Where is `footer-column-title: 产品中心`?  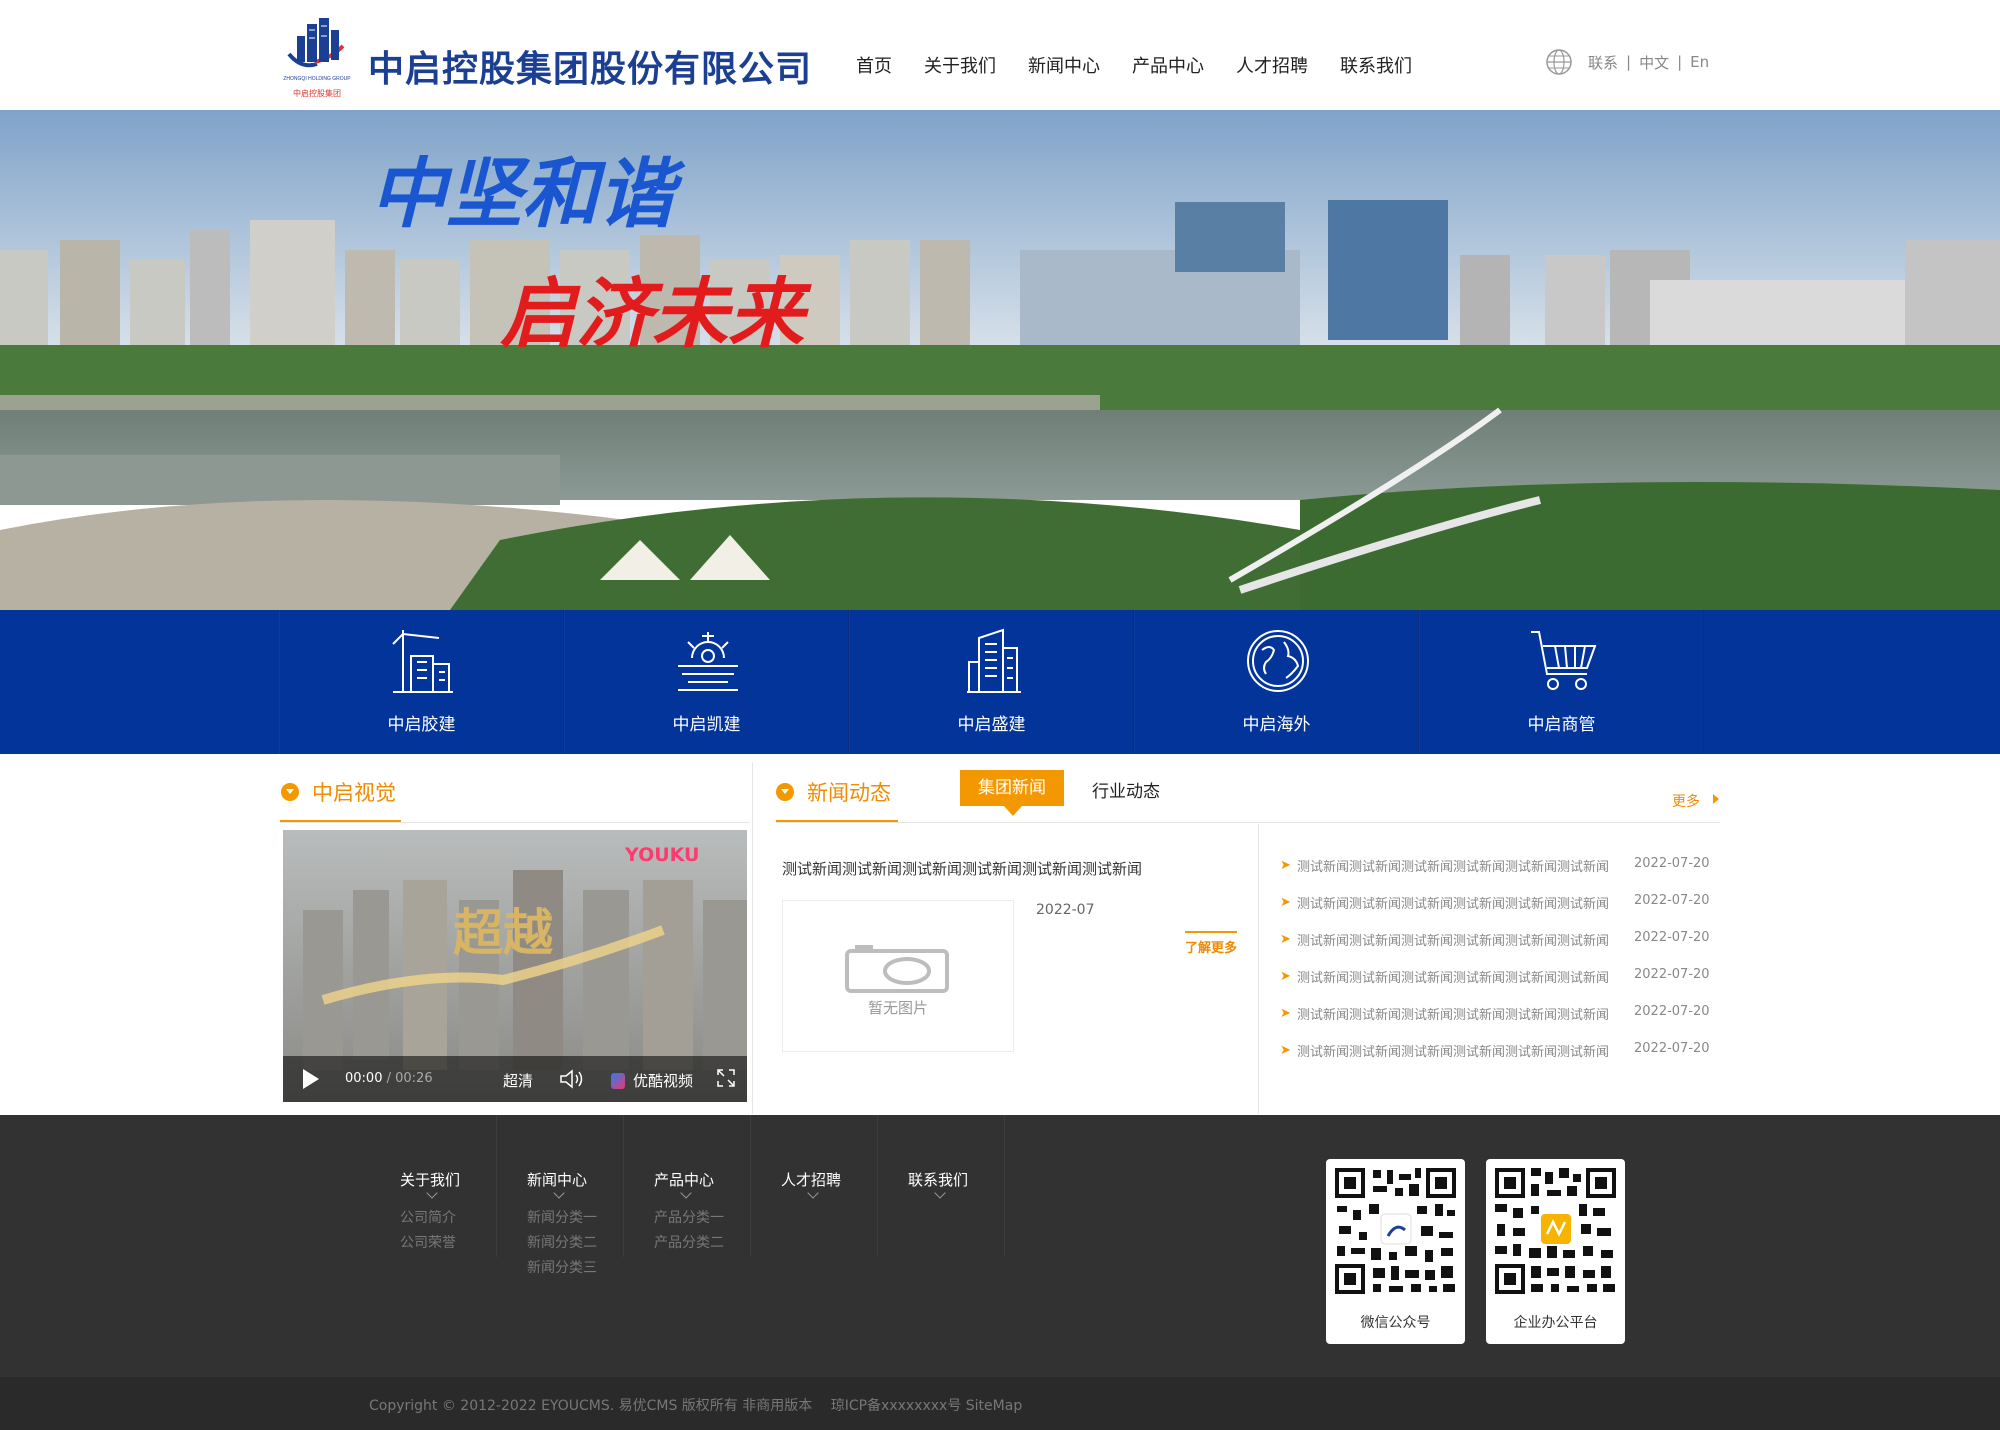 footer-column-title: 产品中心 is located at coordinates (684, 1179).